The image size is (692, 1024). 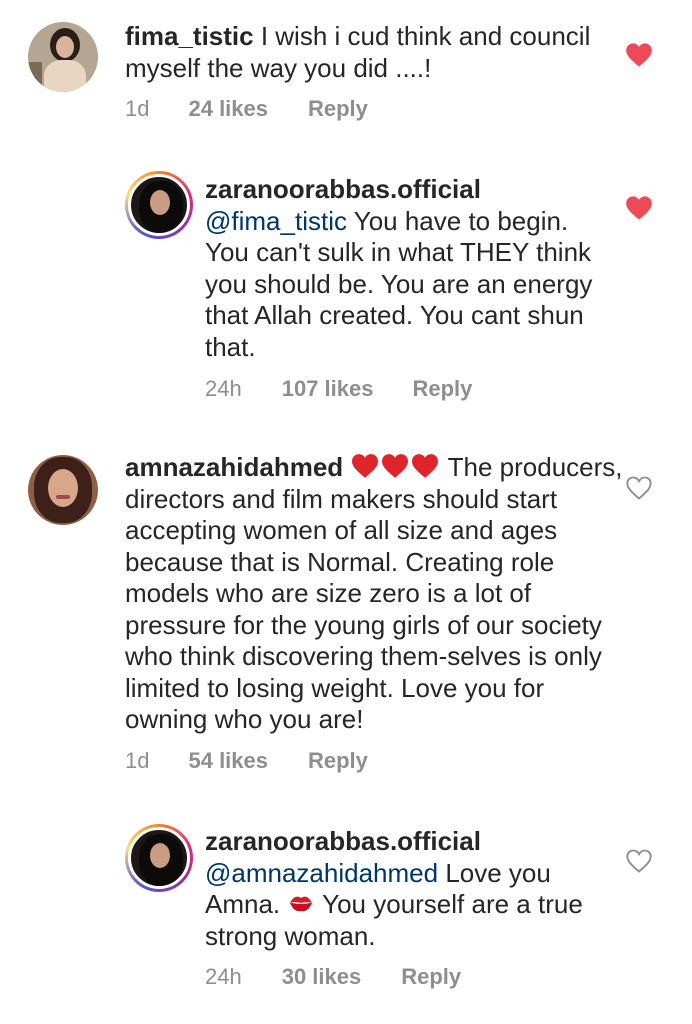 What do you see at coordinates (228, 109) in the screenshot?
I see `comment-likes-count: 24 likes` at bounding box center [228, 109].